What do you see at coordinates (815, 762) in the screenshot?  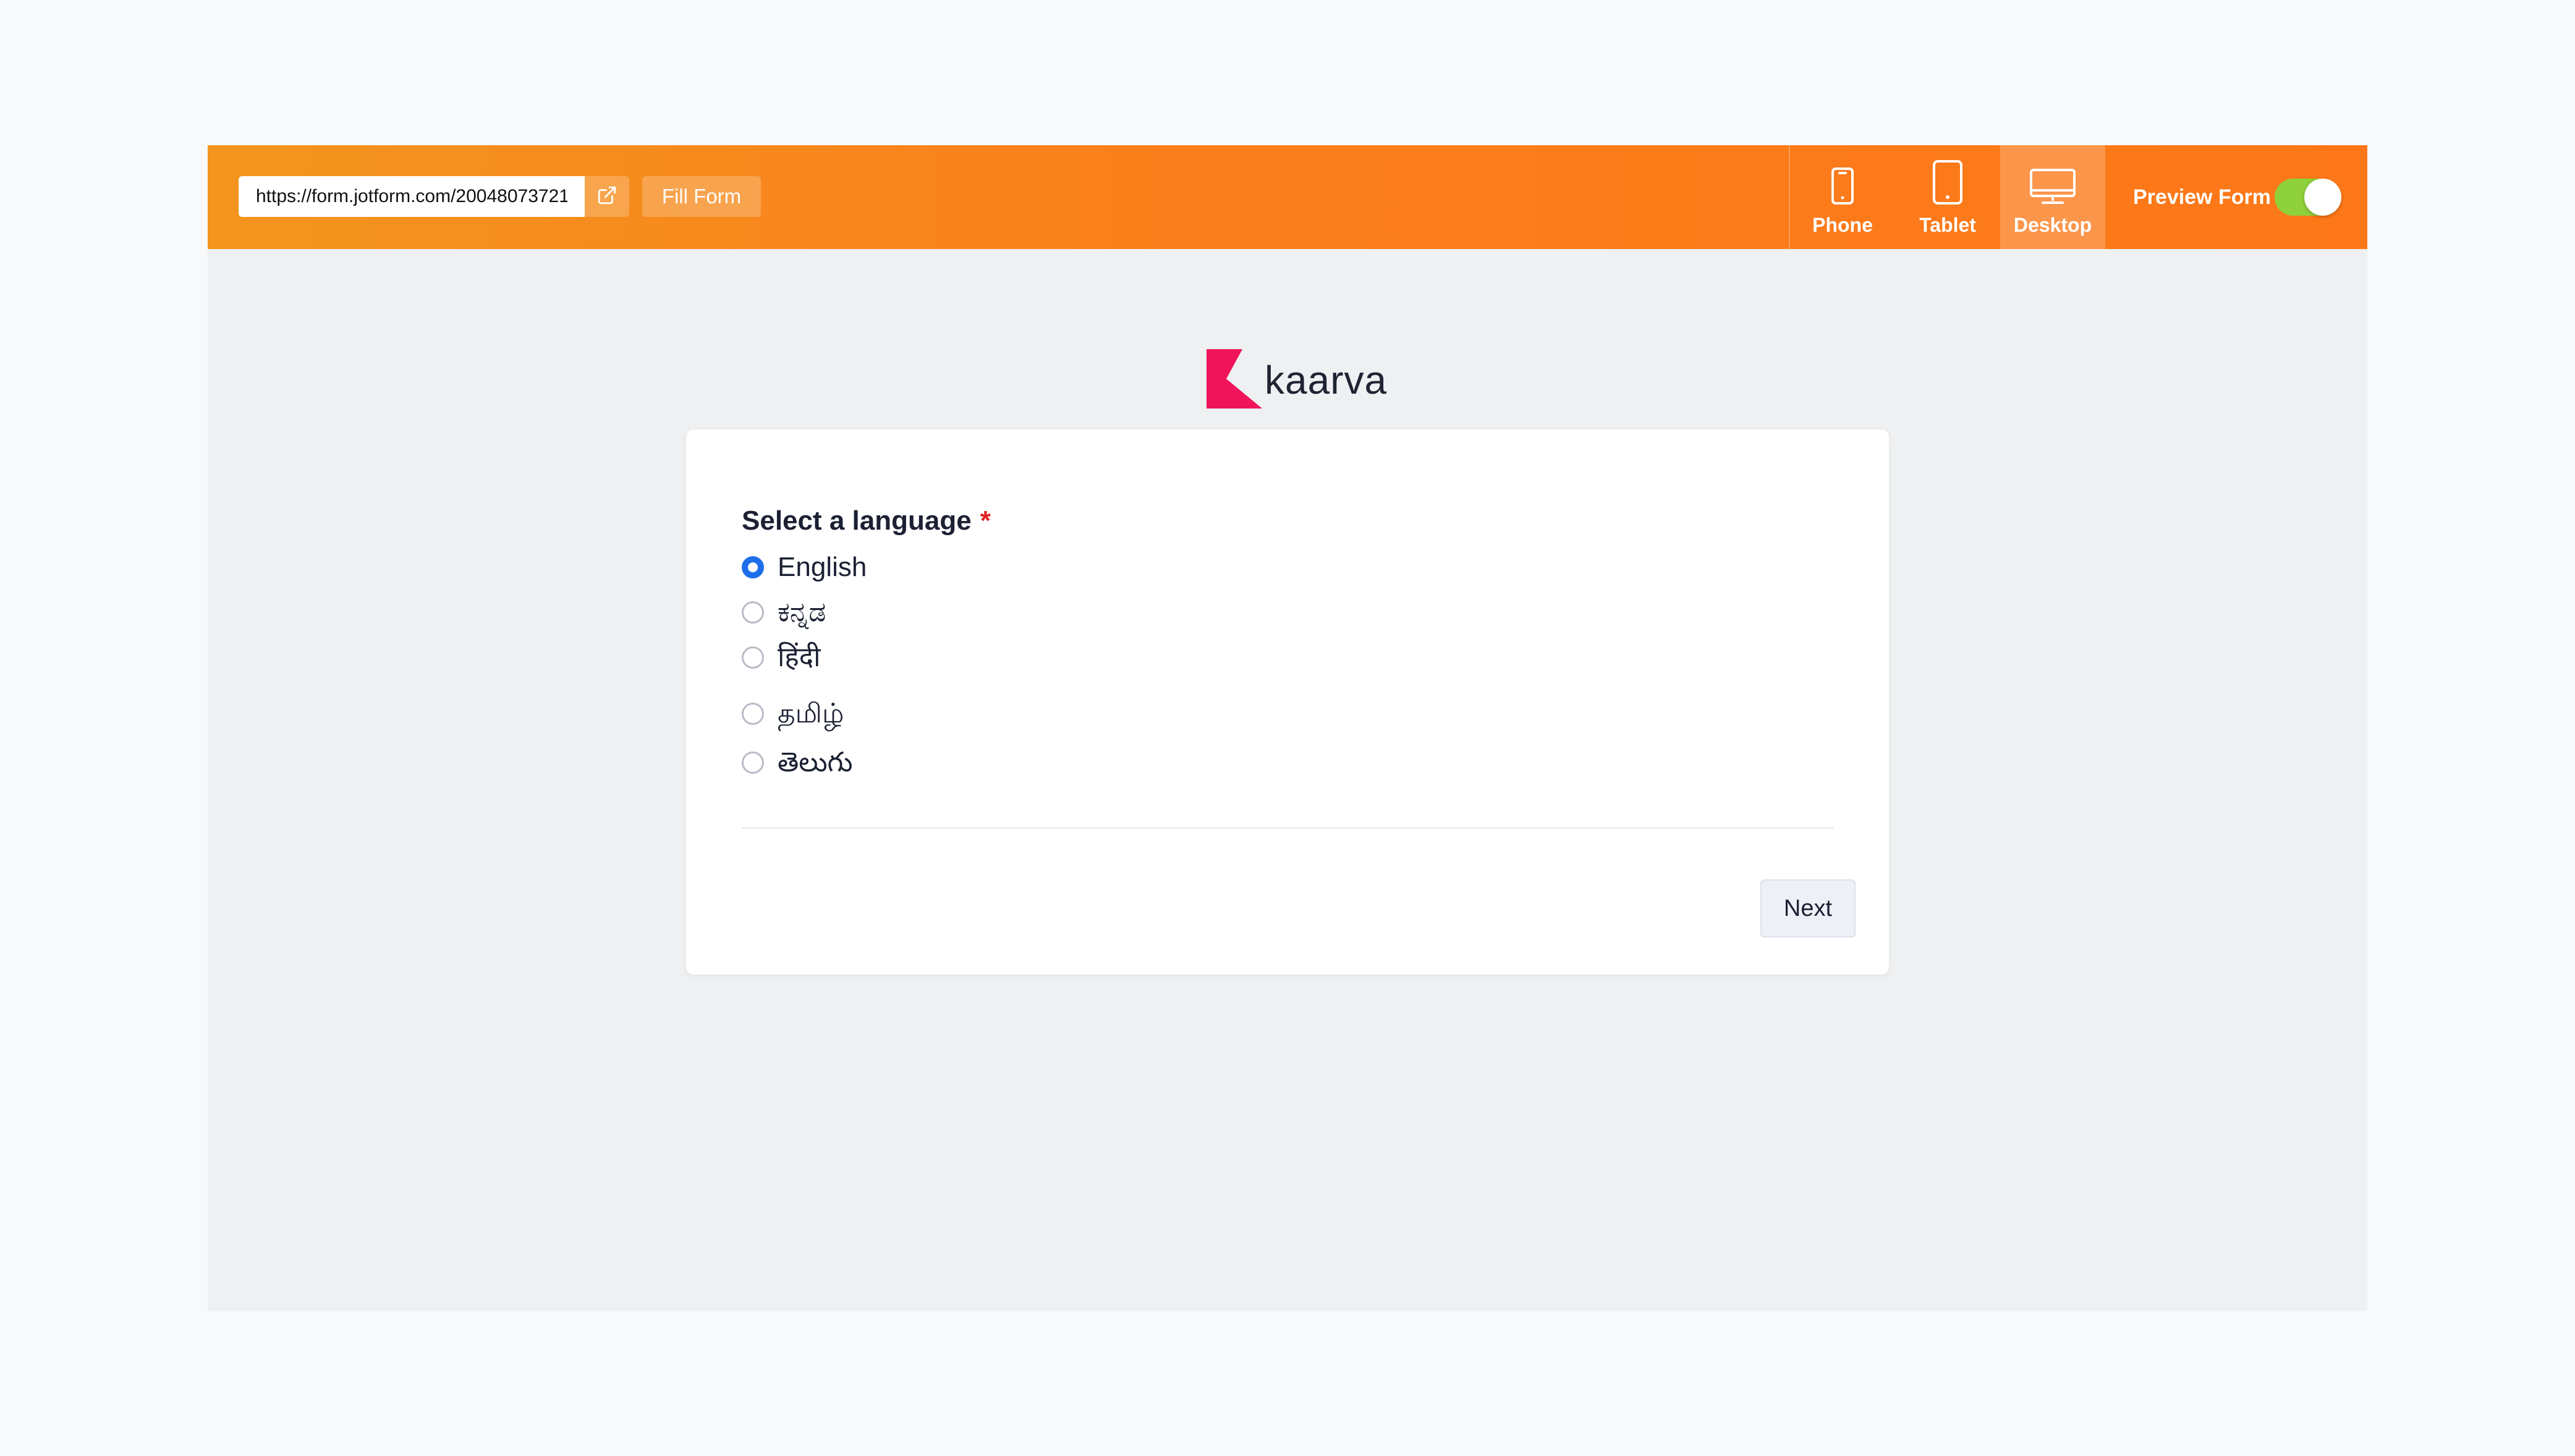 I see `option-label: తెలుగు` at bounding box center [815, 762].